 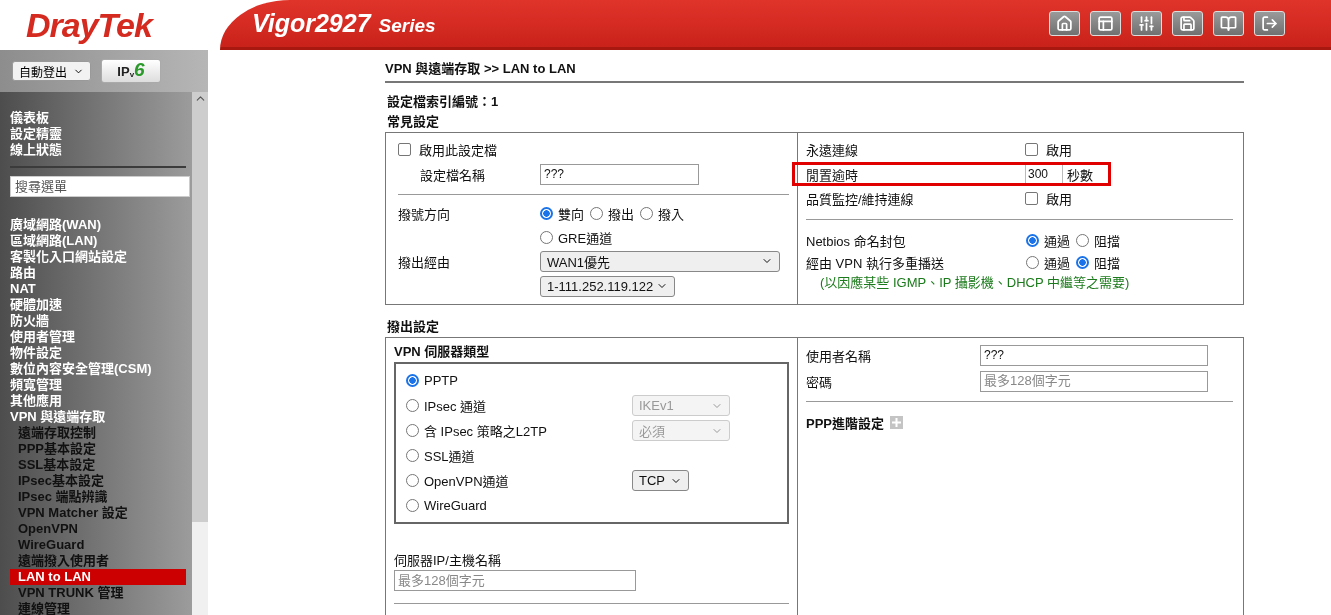 What do you see at coordinates (98, 497) in the screenshot?
I see `submenu-item: IPsec 端點辨識` at bounding box center [98, 497].